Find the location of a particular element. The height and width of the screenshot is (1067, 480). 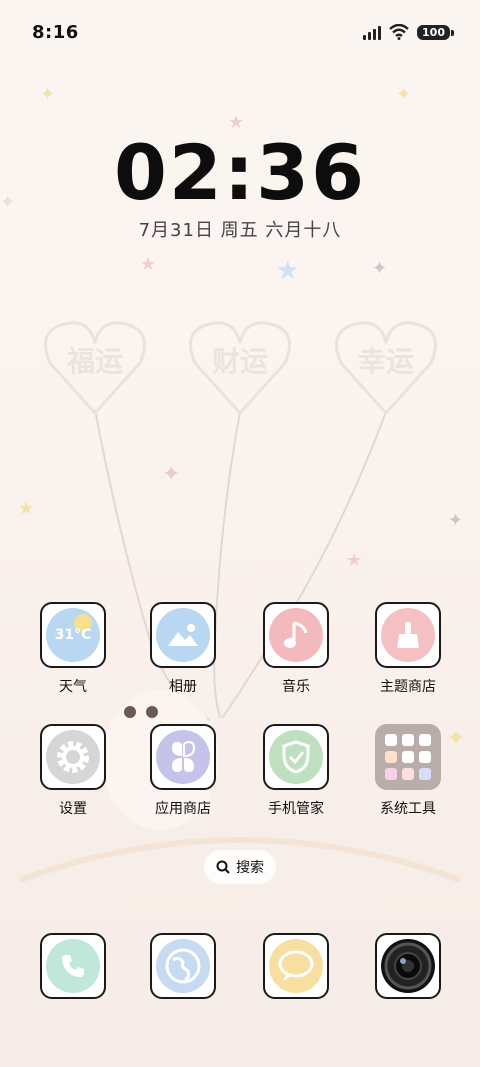

app-weather: 31°C 天气 is located at coordinates (73, 649).